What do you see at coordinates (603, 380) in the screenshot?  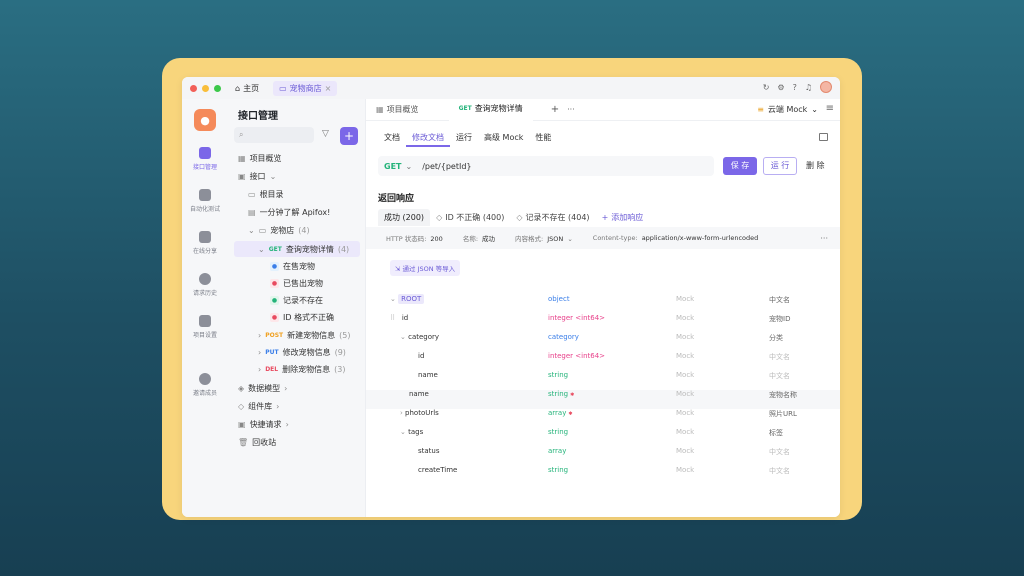 I see `schema-row: name string Mock 中文名` at bounding box center [603, 380].